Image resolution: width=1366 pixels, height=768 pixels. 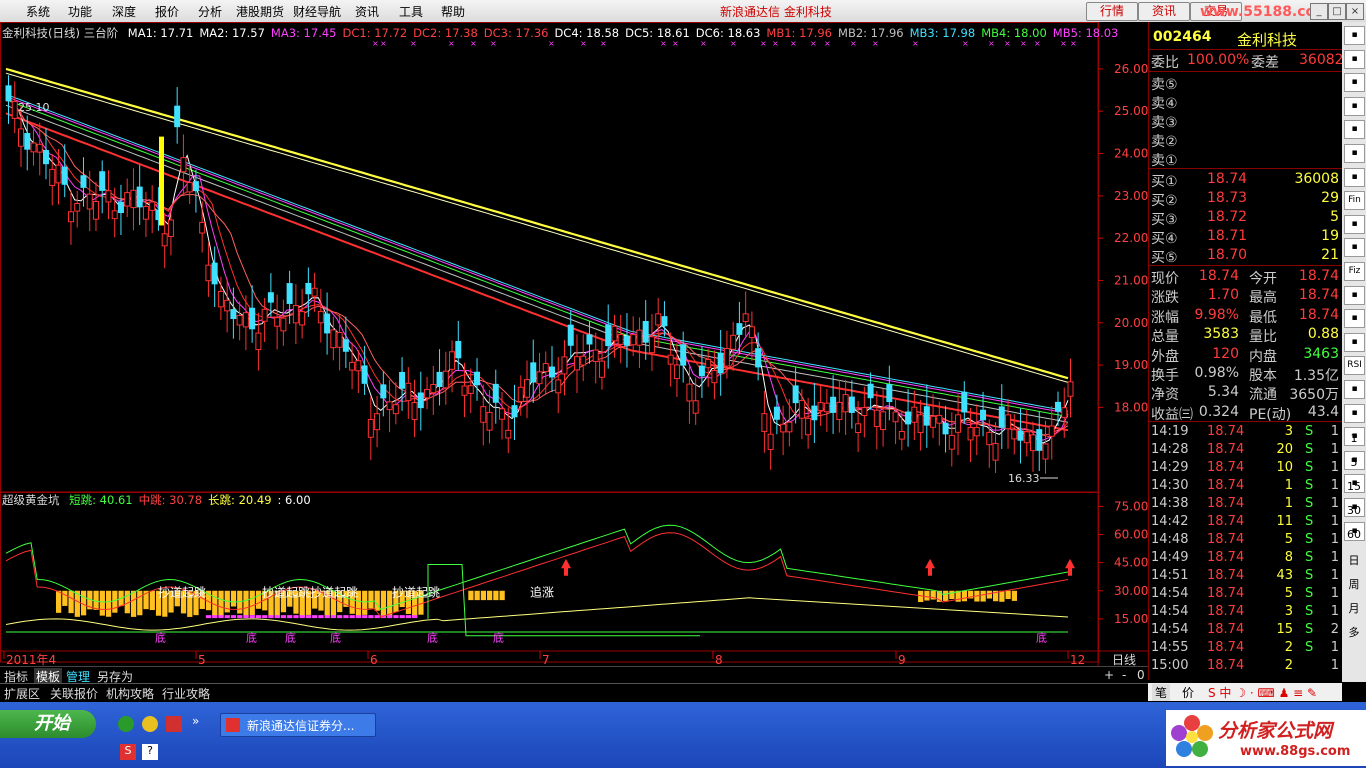 What do you see at coordinates (1337, 11) in the screenshot?
I see `maximize-icon: □` at bounding box center [1337, 11].